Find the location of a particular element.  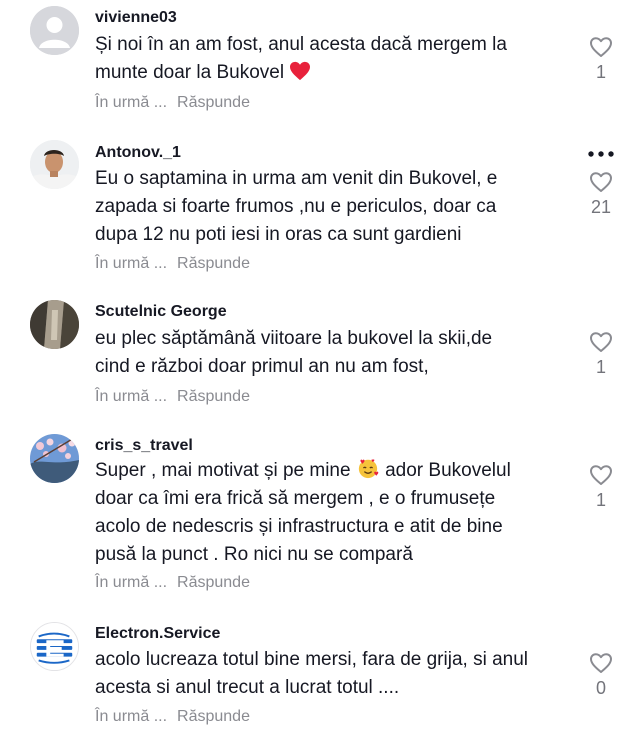

comment-username: Electron.Service is located at coordinates (157, 634).